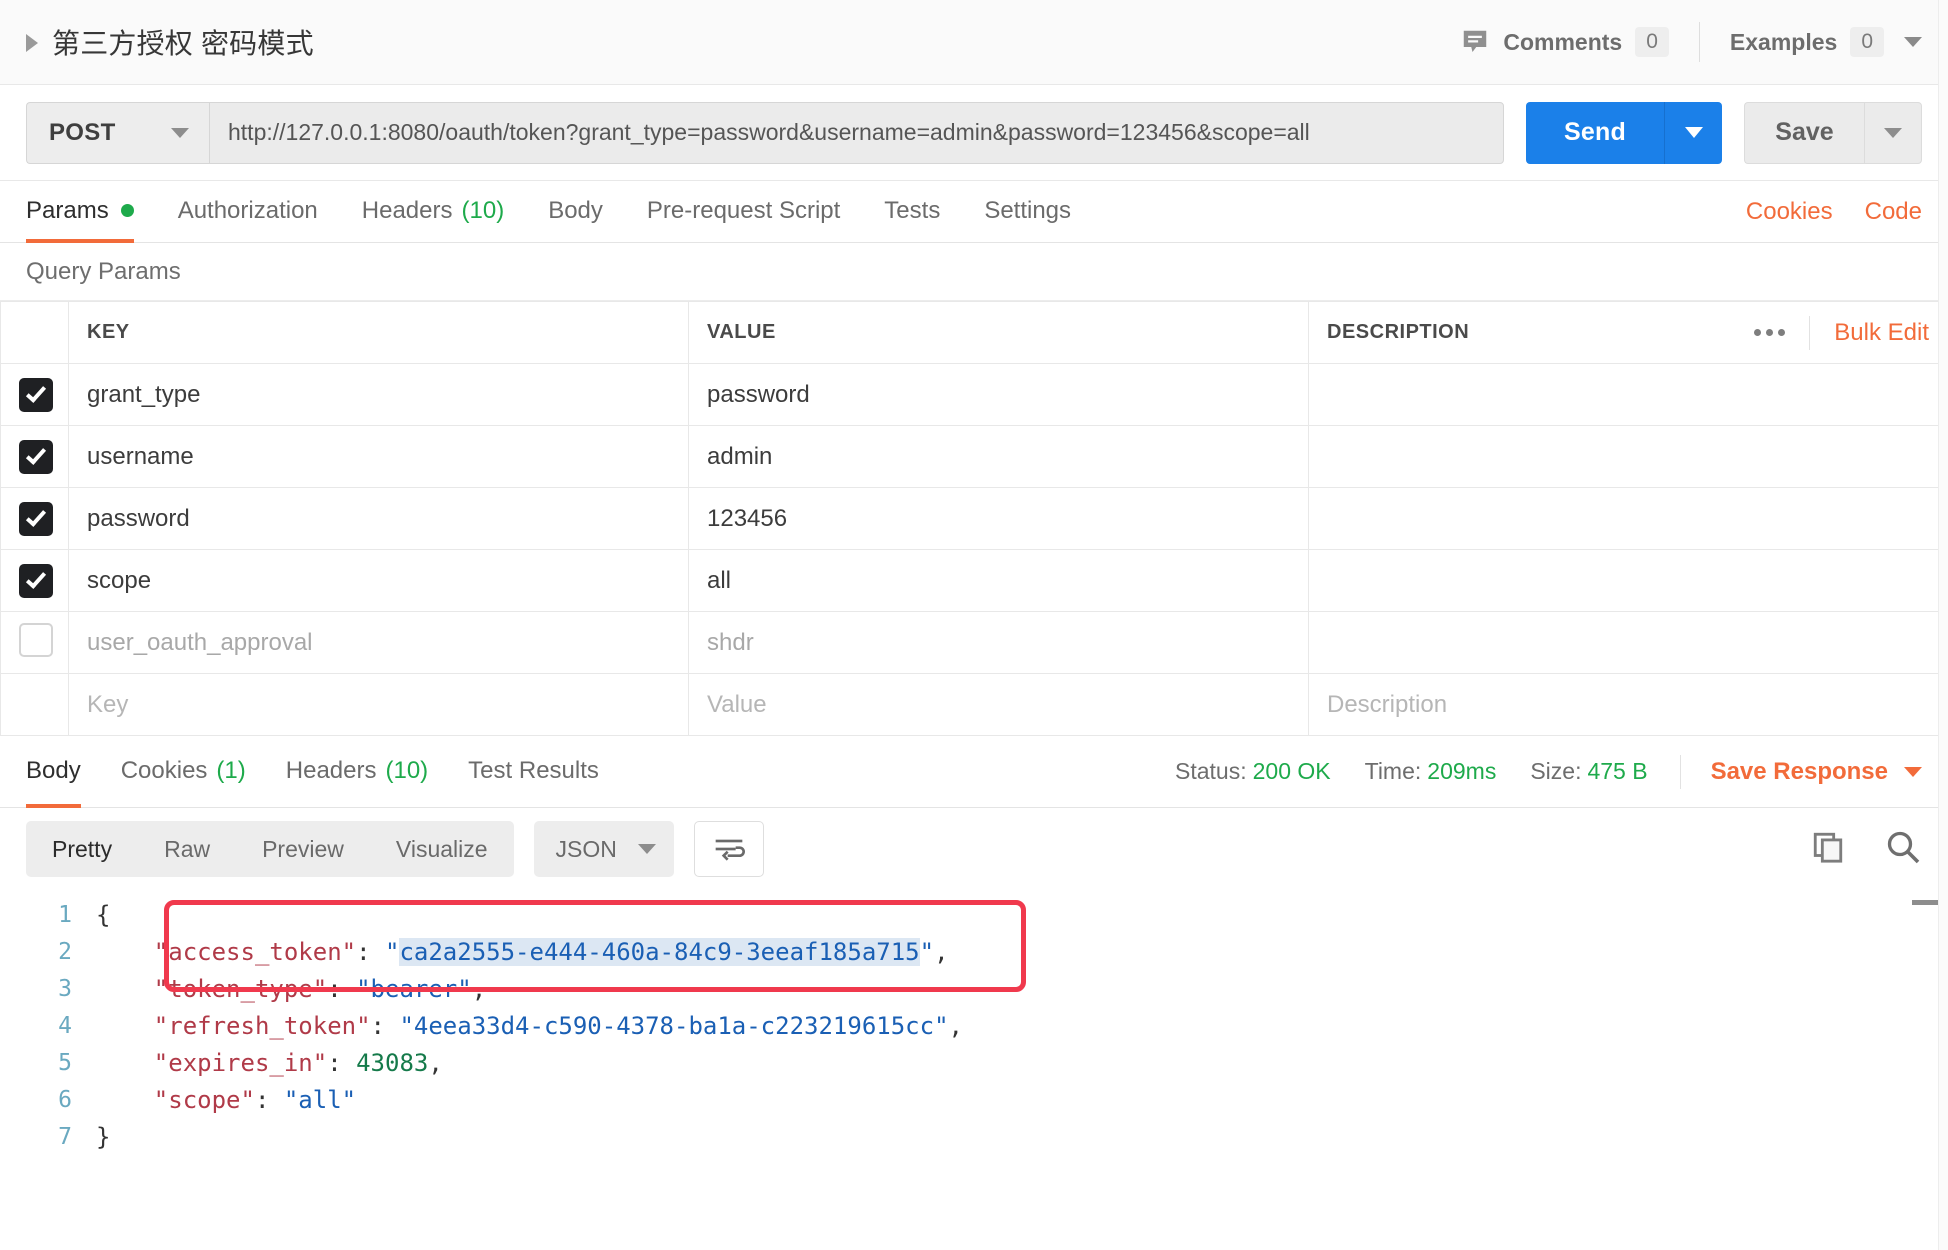  I want to click on cookies-link: Cookies, so click(1789, 212).